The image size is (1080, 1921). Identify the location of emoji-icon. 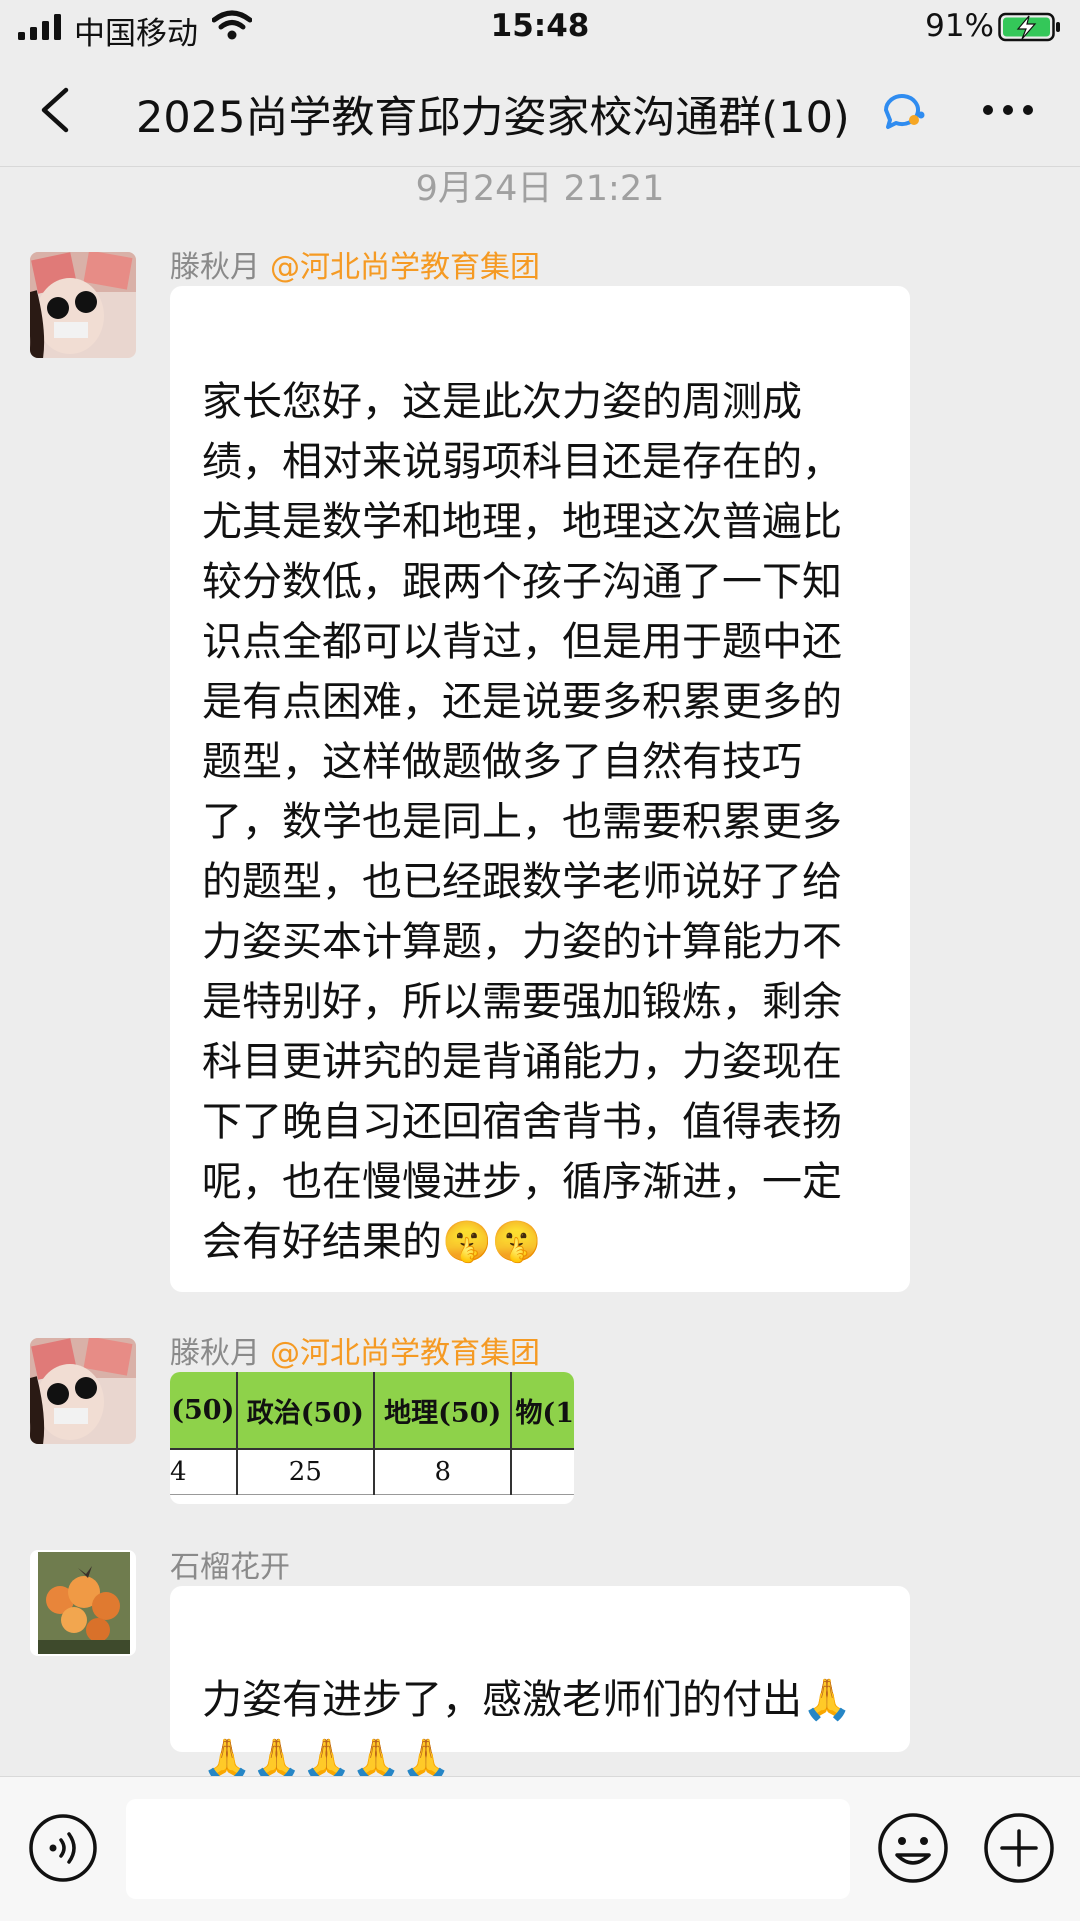
(913, 1848).